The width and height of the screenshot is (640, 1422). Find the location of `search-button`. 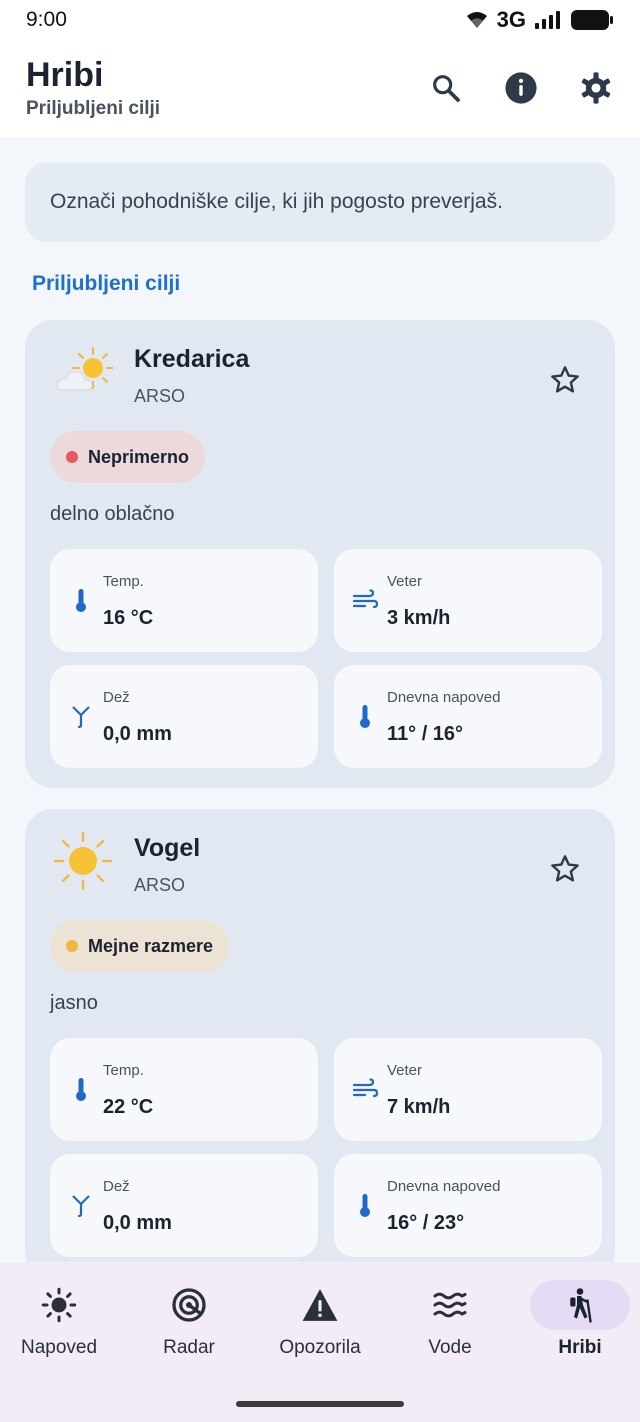

search-button is located at coordinates (446, 88).